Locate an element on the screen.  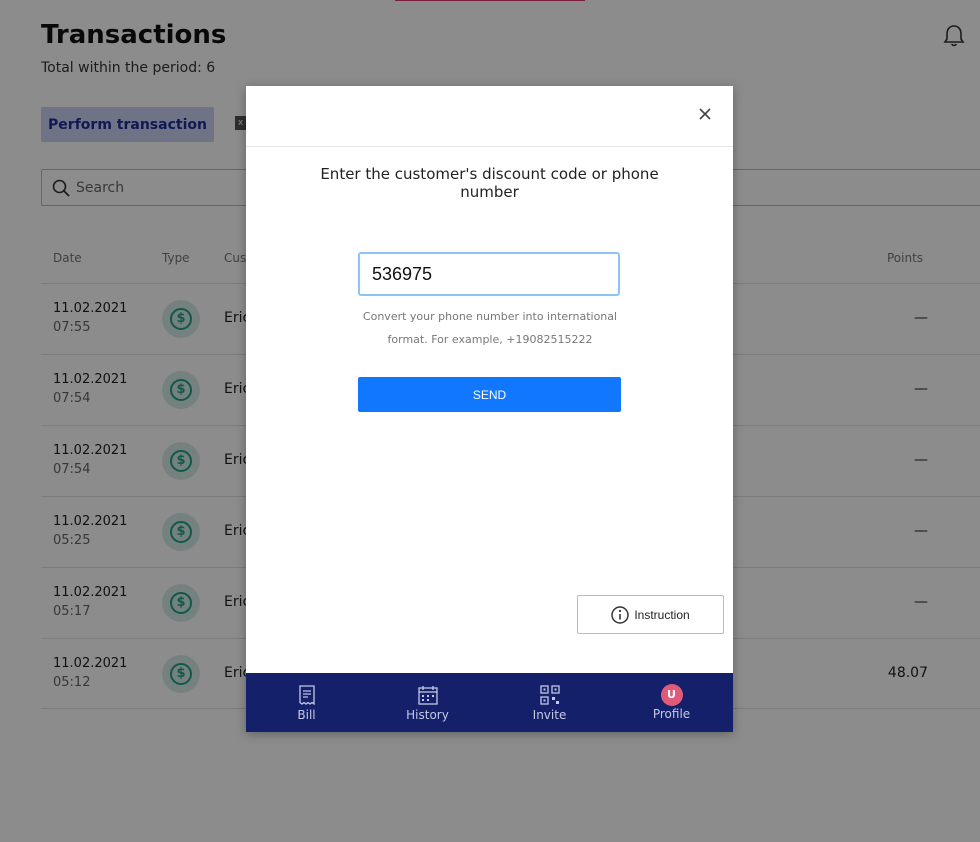
close-icon is located at coordinates (705, 114).